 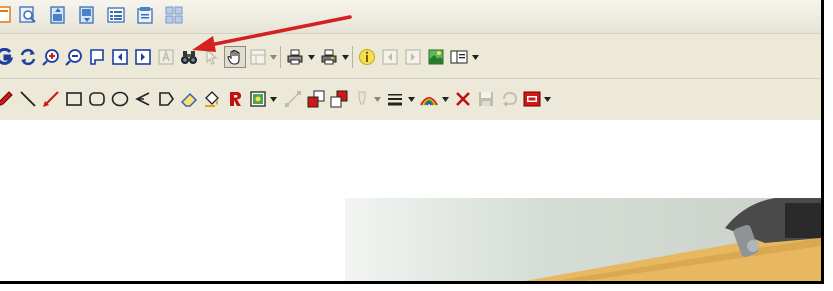 What do you see at coordinates (459, 57) in the screenshot?
I see `book-icon` at bounding box center [459, 57].